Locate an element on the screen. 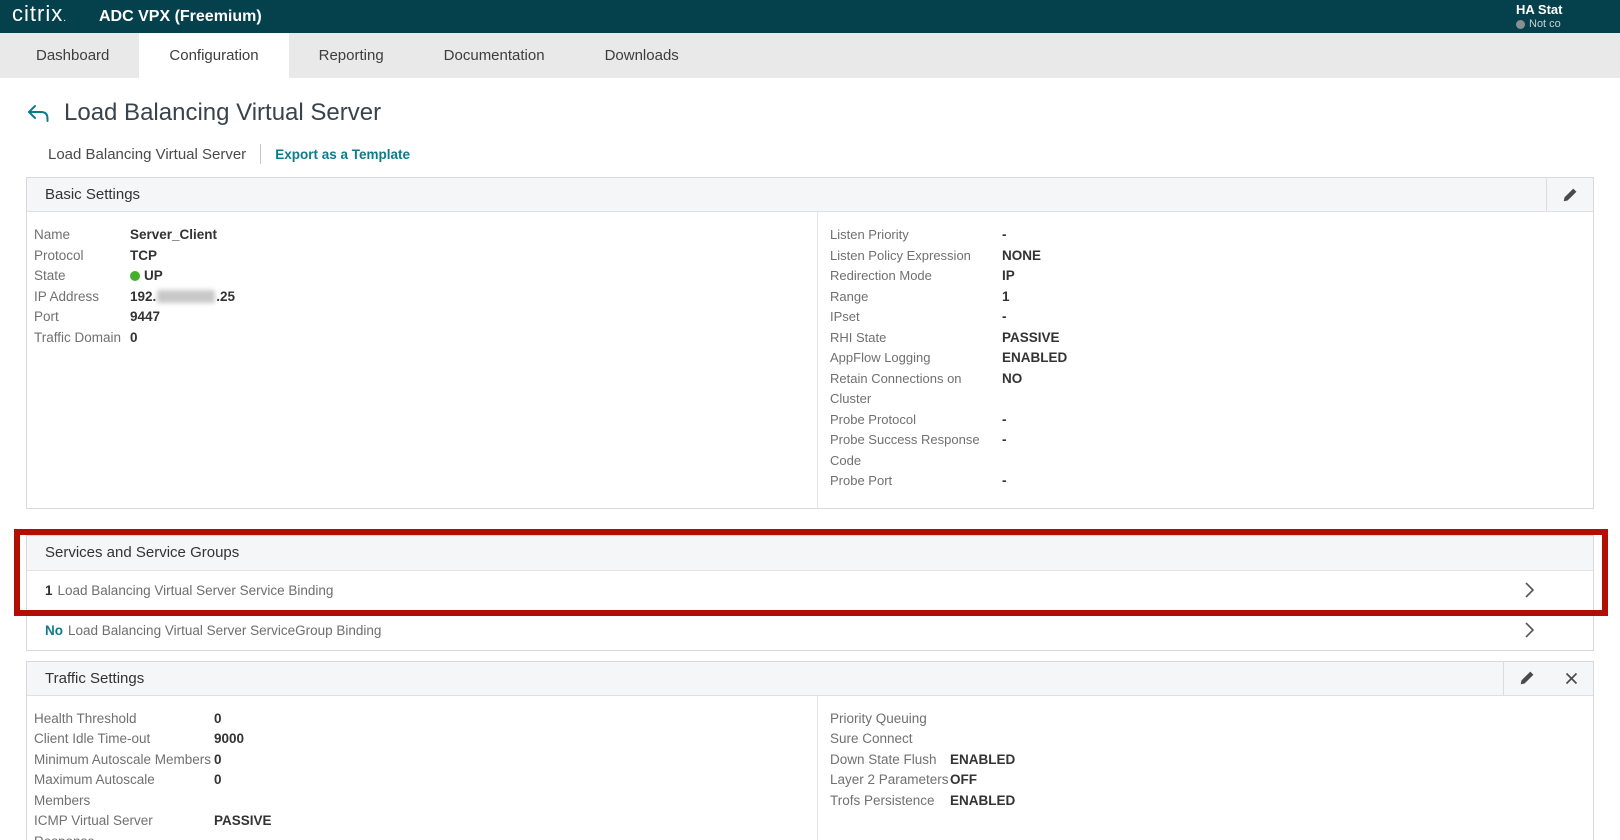 The height and width of the screenshot is (840, 1620). tab-reporting: Reporting is located at coordinates (351, 55).